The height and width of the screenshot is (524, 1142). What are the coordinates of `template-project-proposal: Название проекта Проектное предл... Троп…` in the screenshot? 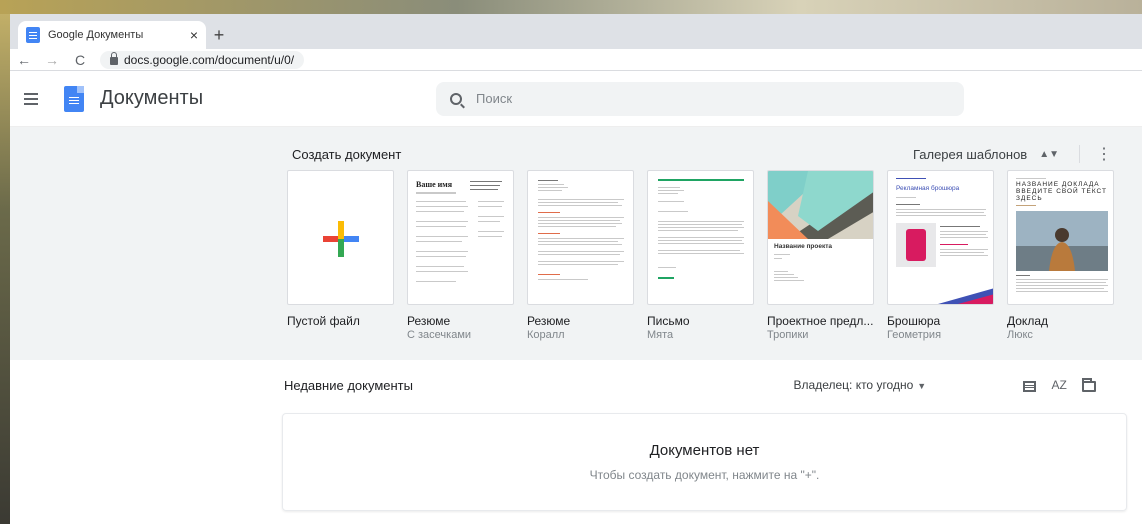 It's located at (820, 255).